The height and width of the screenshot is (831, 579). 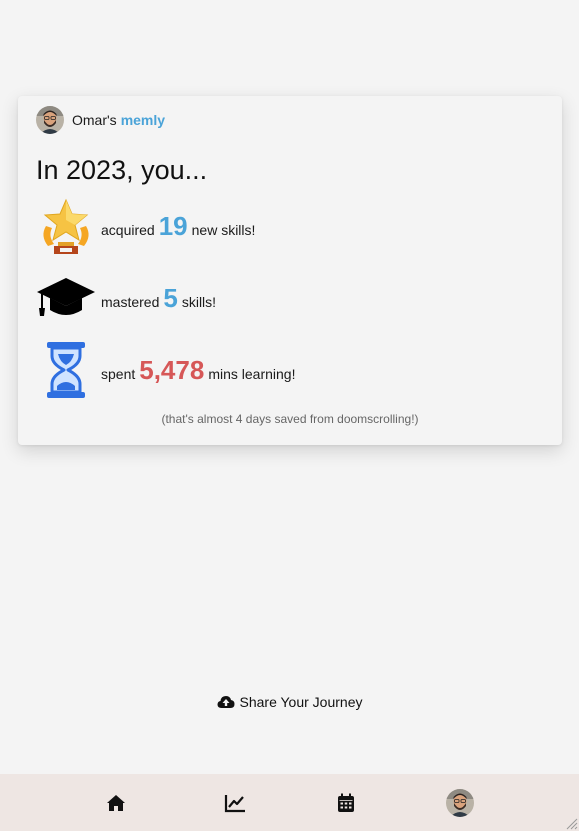 I want to click on cloud-upload-icon, so click(x=225, y=702).